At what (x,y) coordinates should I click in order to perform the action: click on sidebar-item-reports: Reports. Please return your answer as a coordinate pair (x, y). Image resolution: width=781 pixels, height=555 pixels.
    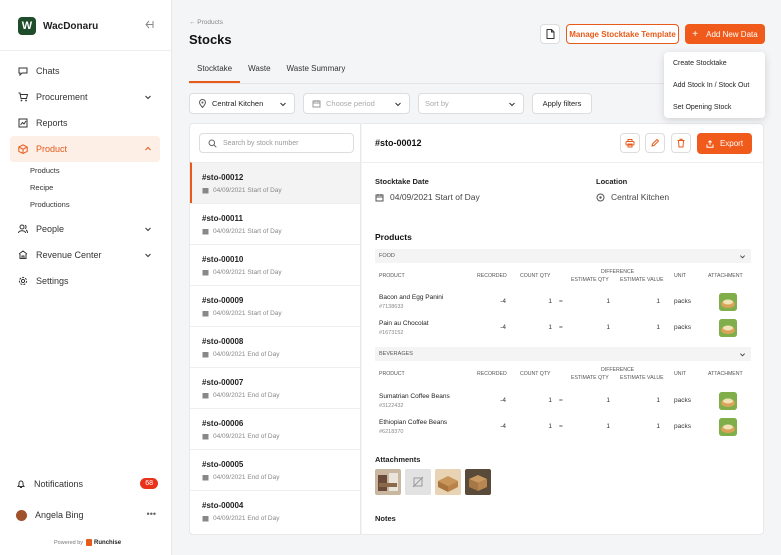
    Looking at the image, I should click on (85, 123).